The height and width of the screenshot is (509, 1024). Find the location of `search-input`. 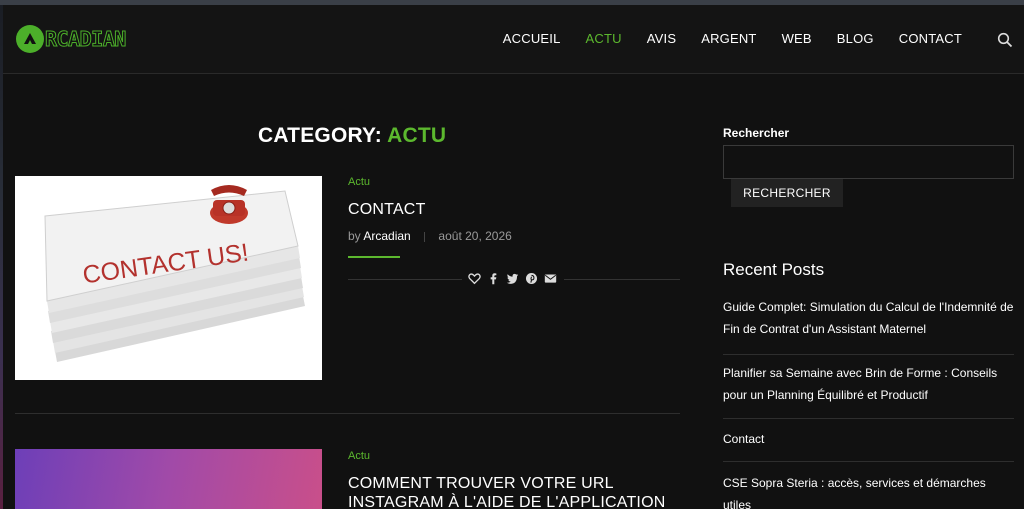

search-input is located at coordinates (868, 162).